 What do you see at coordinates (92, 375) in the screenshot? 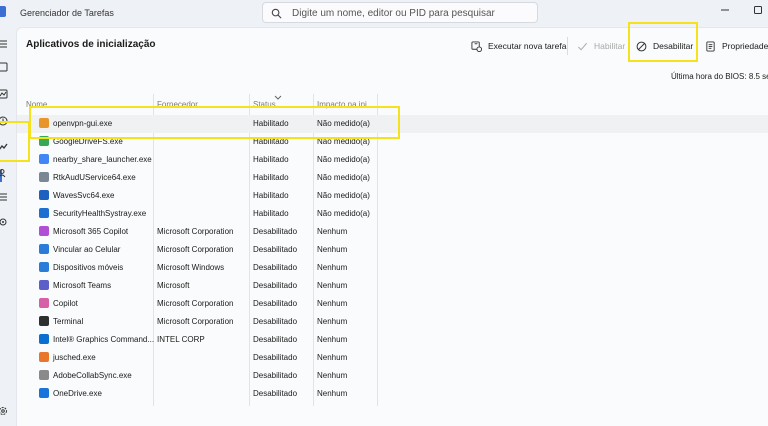
I see `cell-name: AdobeCollabSync.exe` at bounding box center [92, 375].